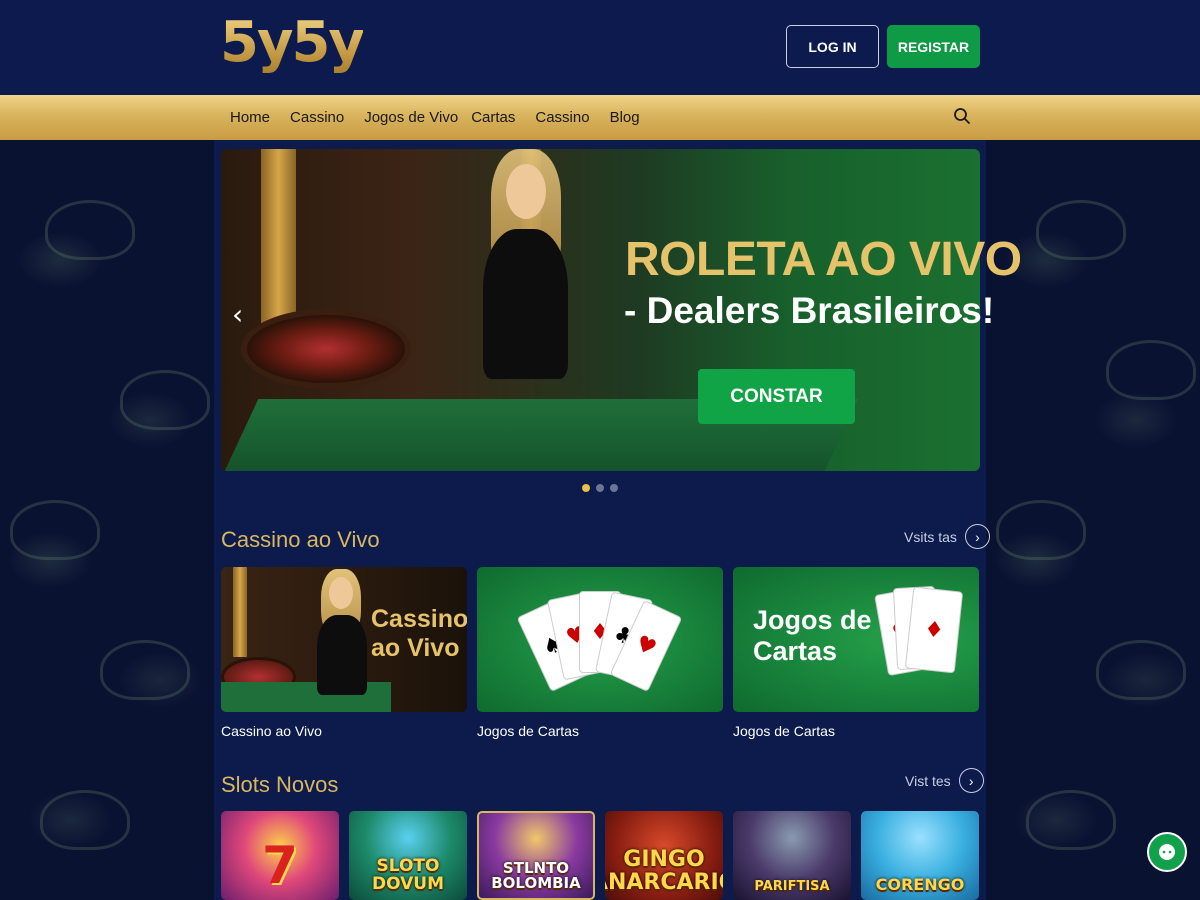 This screenshot has width=1200, height=900. What do you see at coordinates (962, 116) in the screenshot?
I see `search-icon` at bounding box center [962, 116].